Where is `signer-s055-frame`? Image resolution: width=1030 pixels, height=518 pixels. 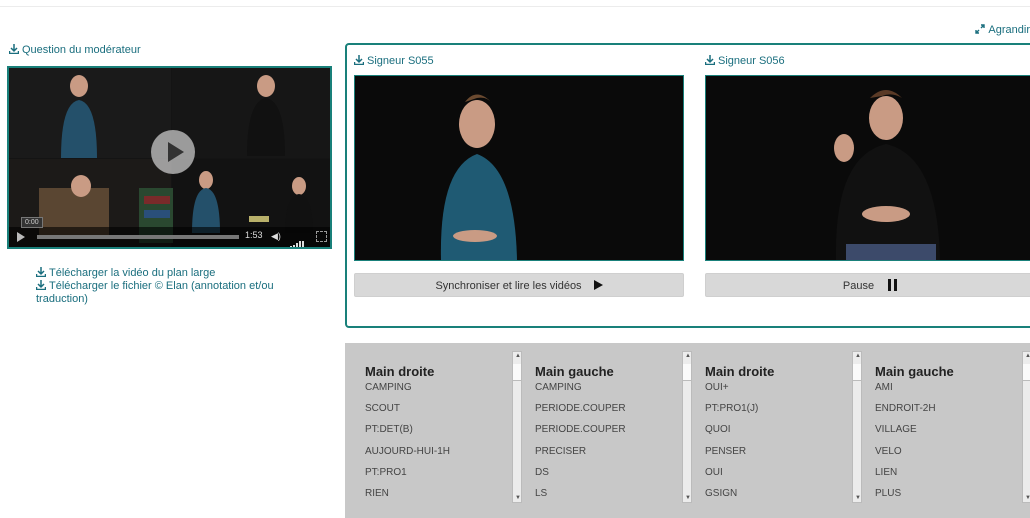 signer-s055-frame is located at coordinates (519, 168).